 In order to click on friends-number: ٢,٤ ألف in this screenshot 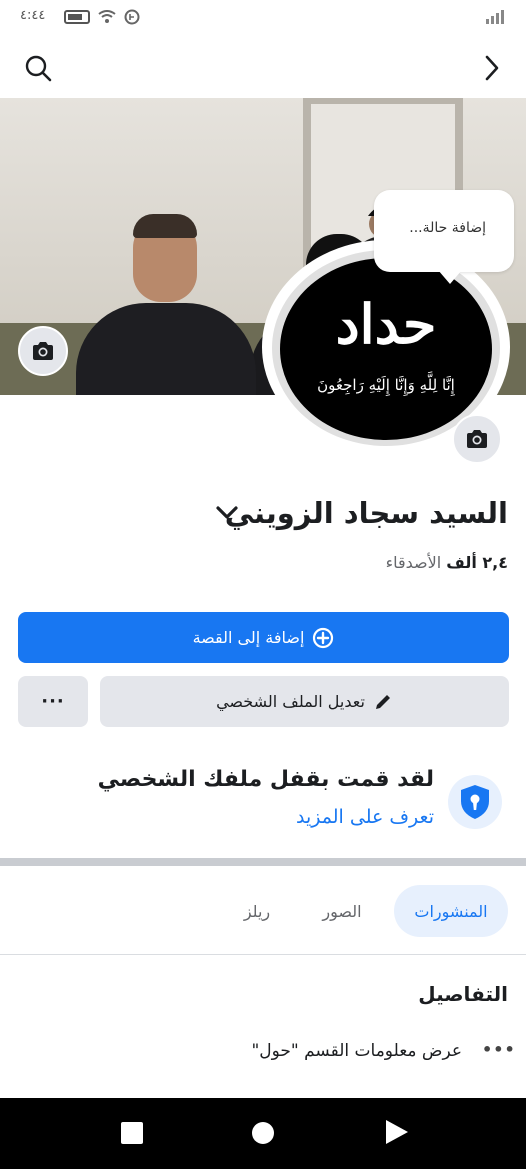, I will do `click(477, 562)`.